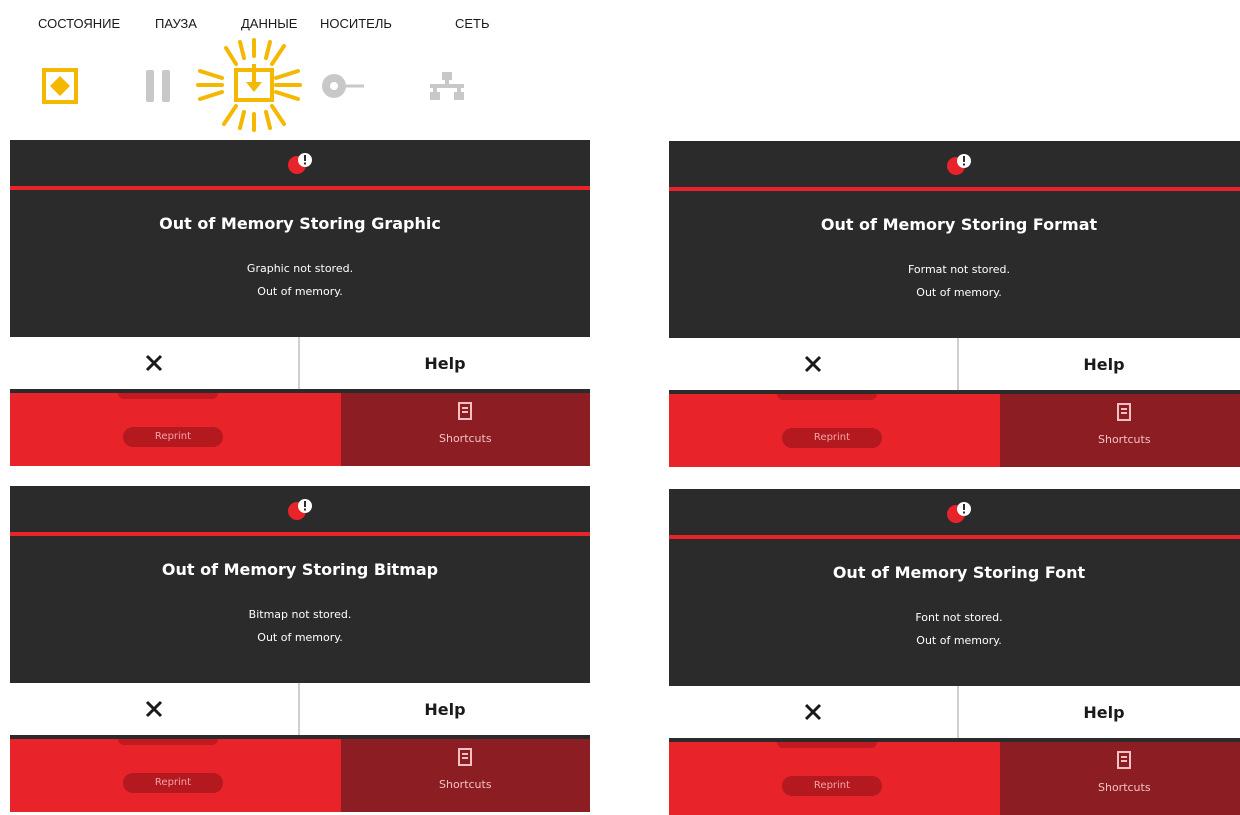  Describe the element at coordinates (959, 224) in the screenshot. I see `error-title: Out of Memory Storing Format` at that location.